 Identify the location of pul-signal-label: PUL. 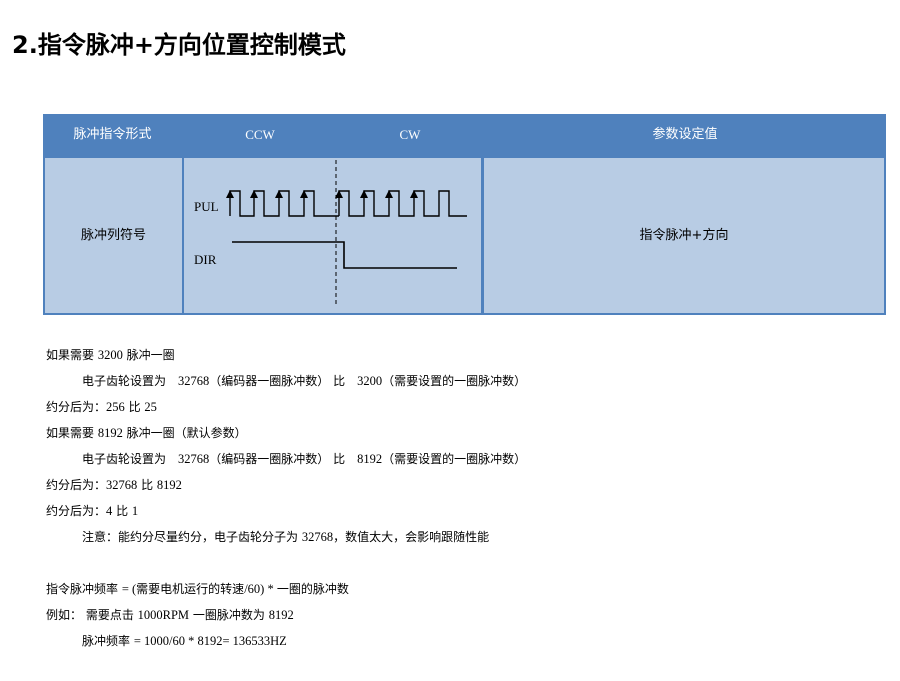
(206, 206).